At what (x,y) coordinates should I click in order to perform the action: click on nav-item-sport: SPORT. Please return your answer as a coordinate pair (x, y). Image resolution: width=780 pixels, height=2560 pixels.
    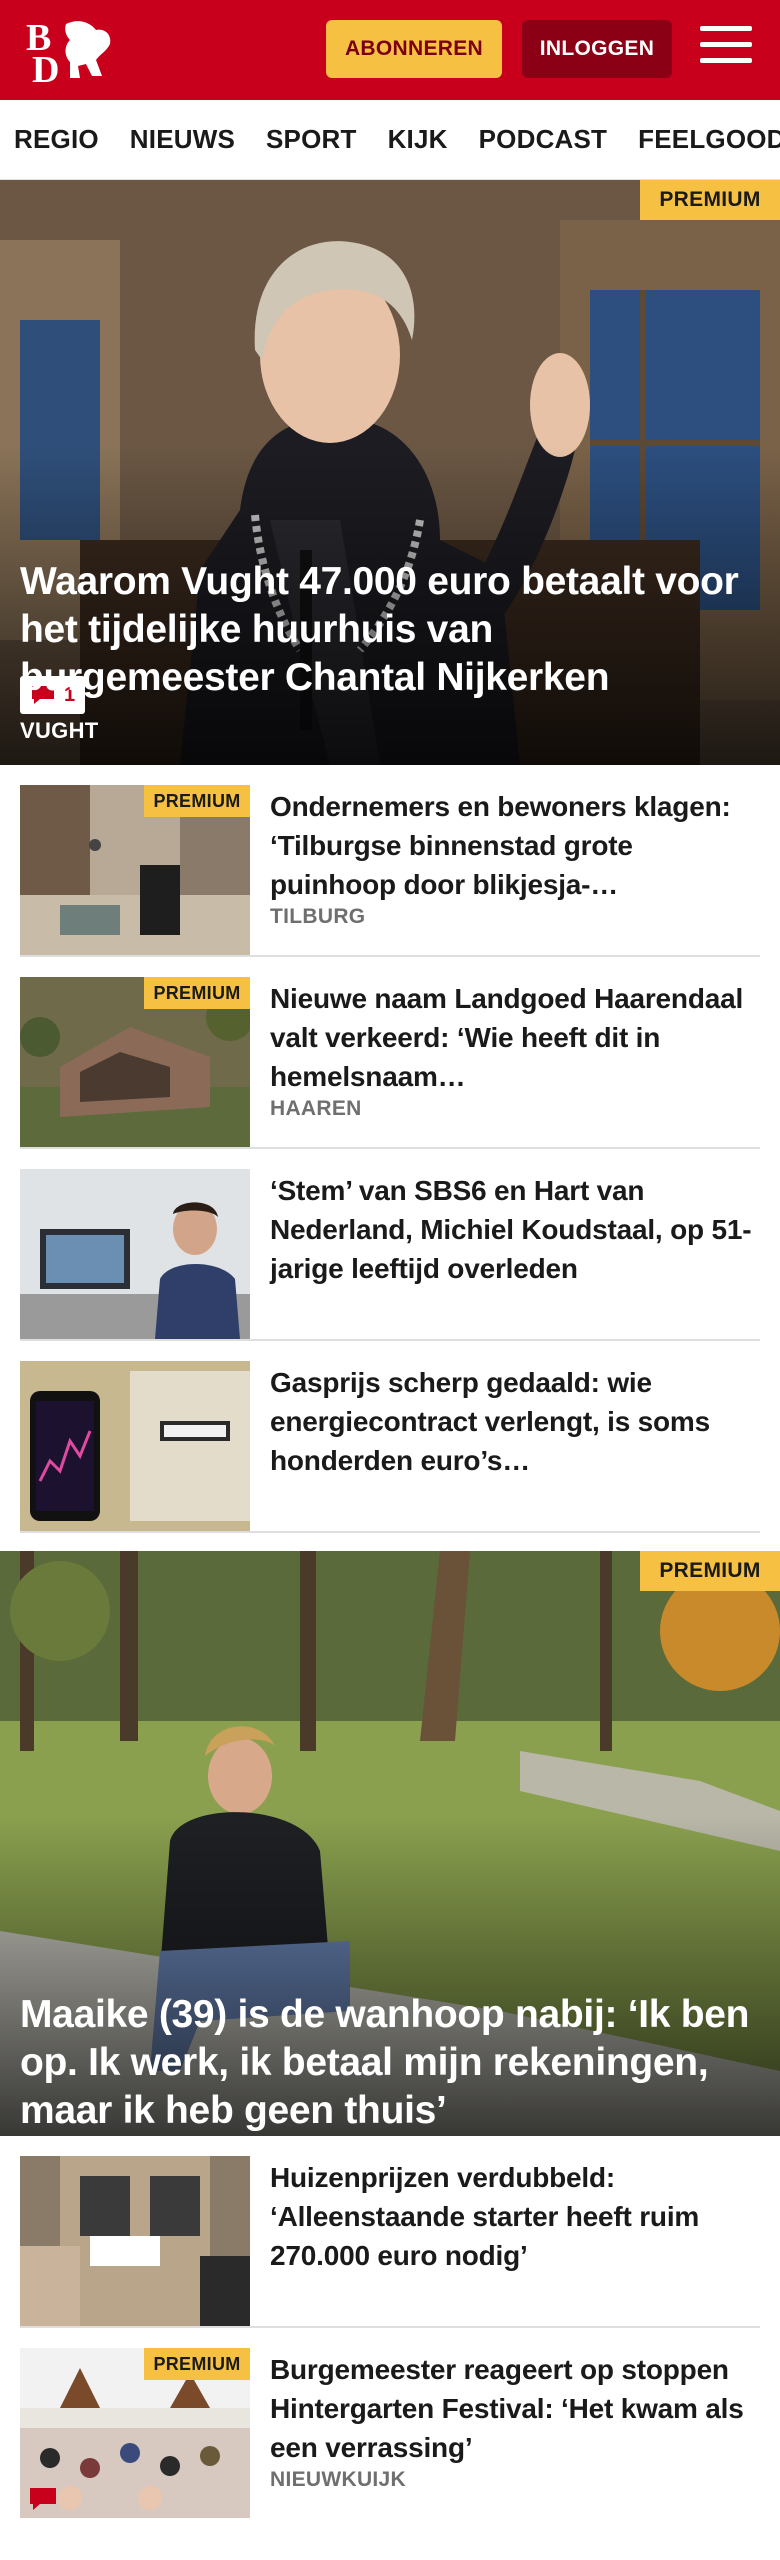
    Looking at the image, I should click on (311, 139).